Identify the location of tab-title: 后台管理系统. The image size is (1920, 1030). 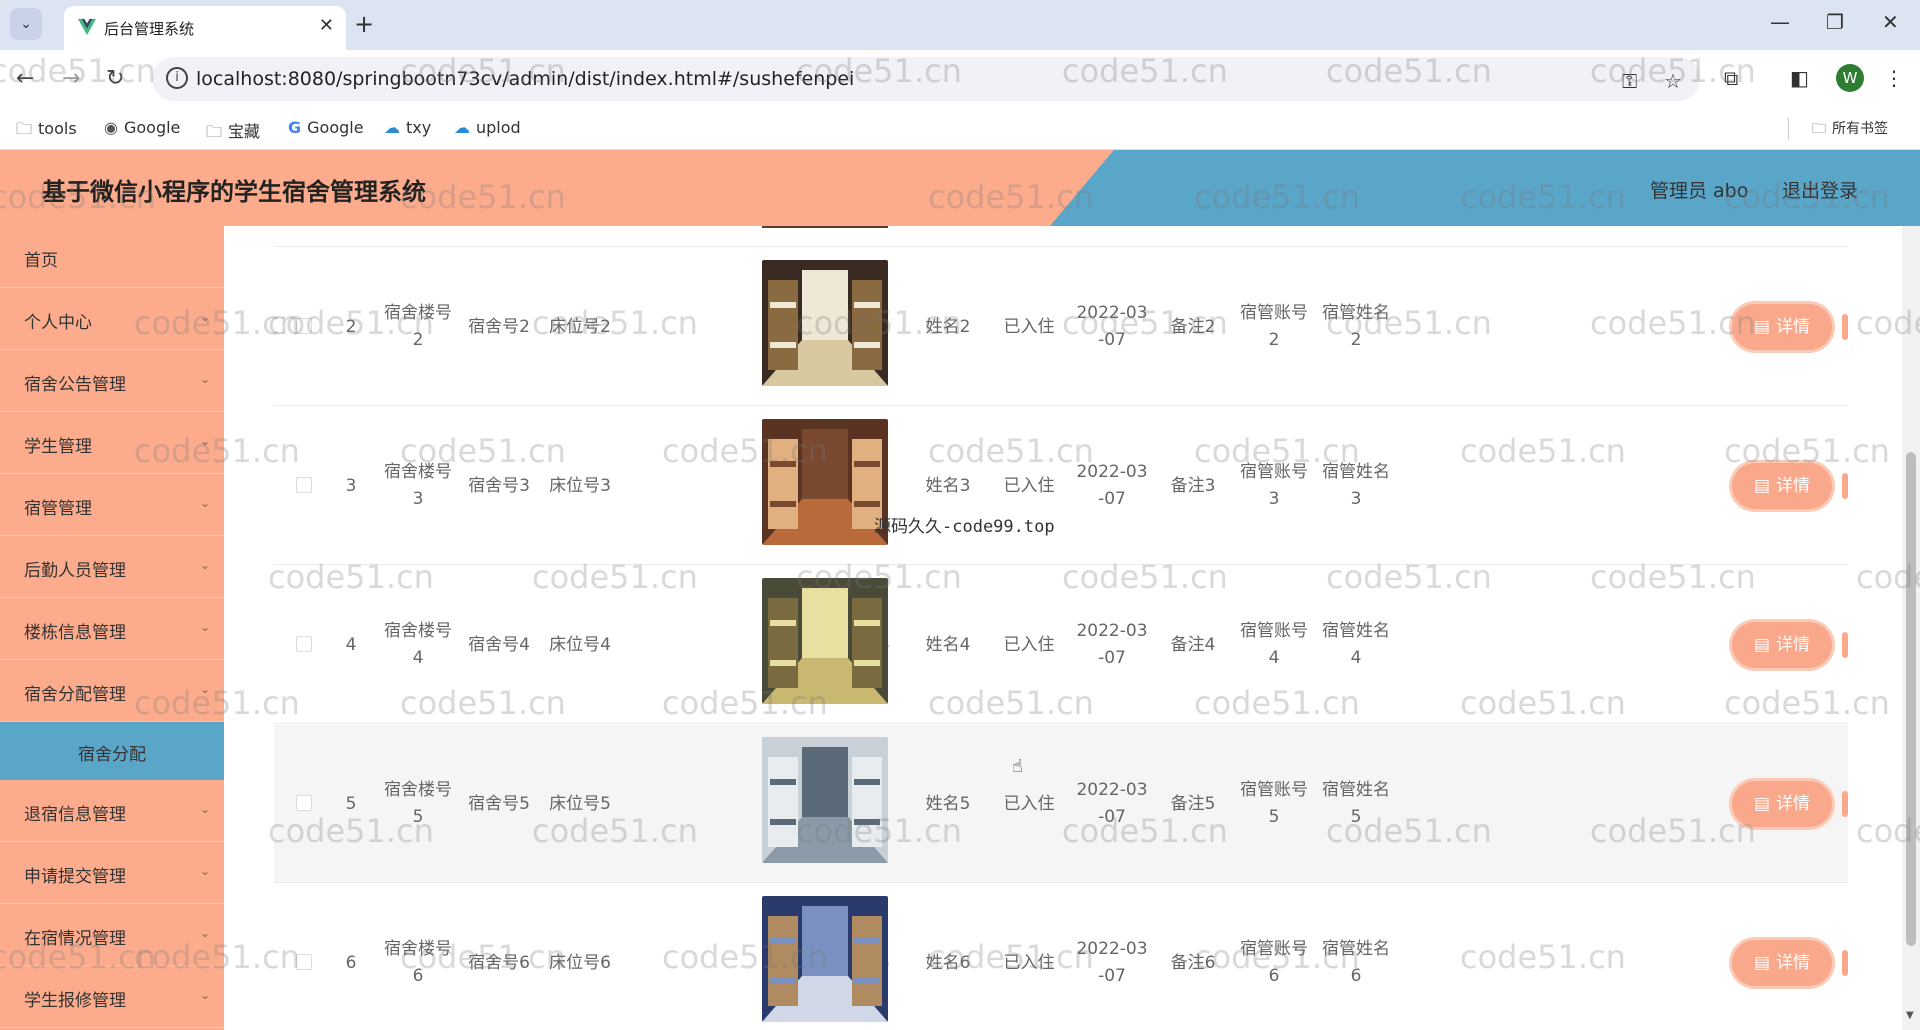
(149, 29).